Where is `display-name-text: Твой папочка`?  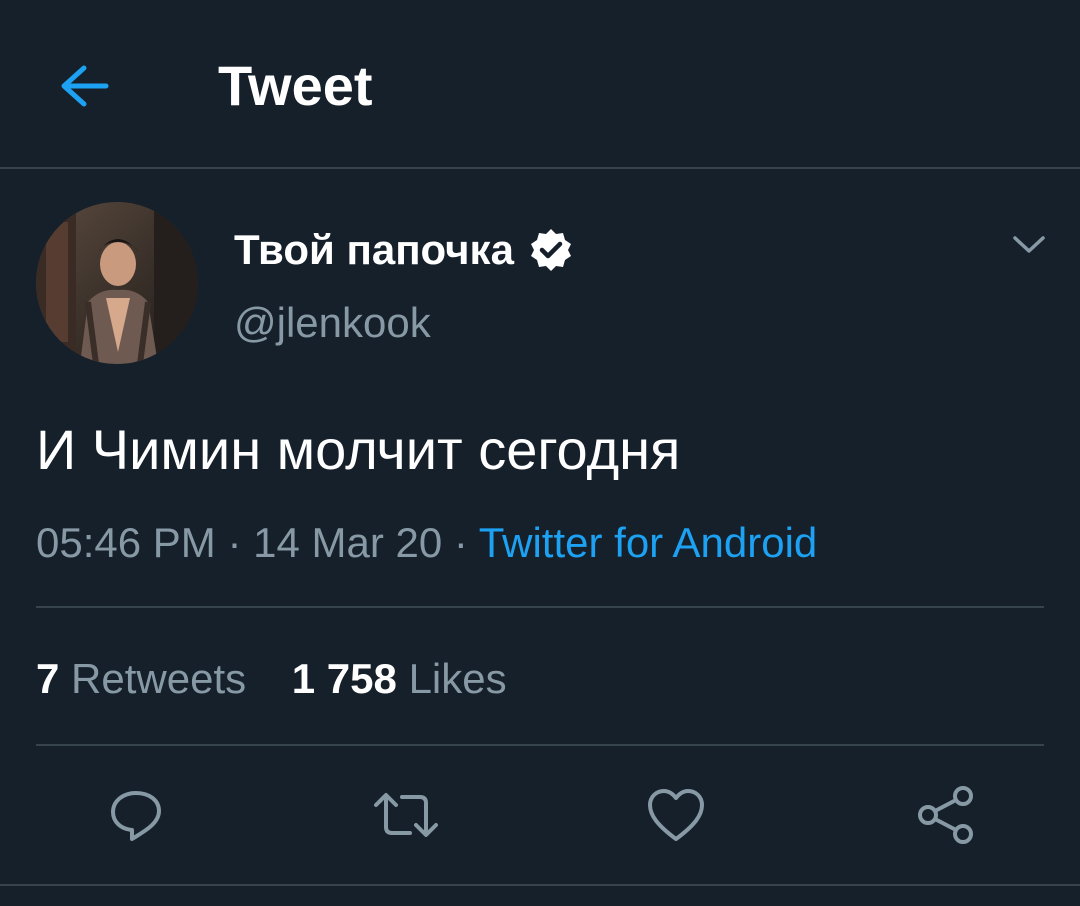
display-name-text: Твой папочка is located at coordinates (374, 249).